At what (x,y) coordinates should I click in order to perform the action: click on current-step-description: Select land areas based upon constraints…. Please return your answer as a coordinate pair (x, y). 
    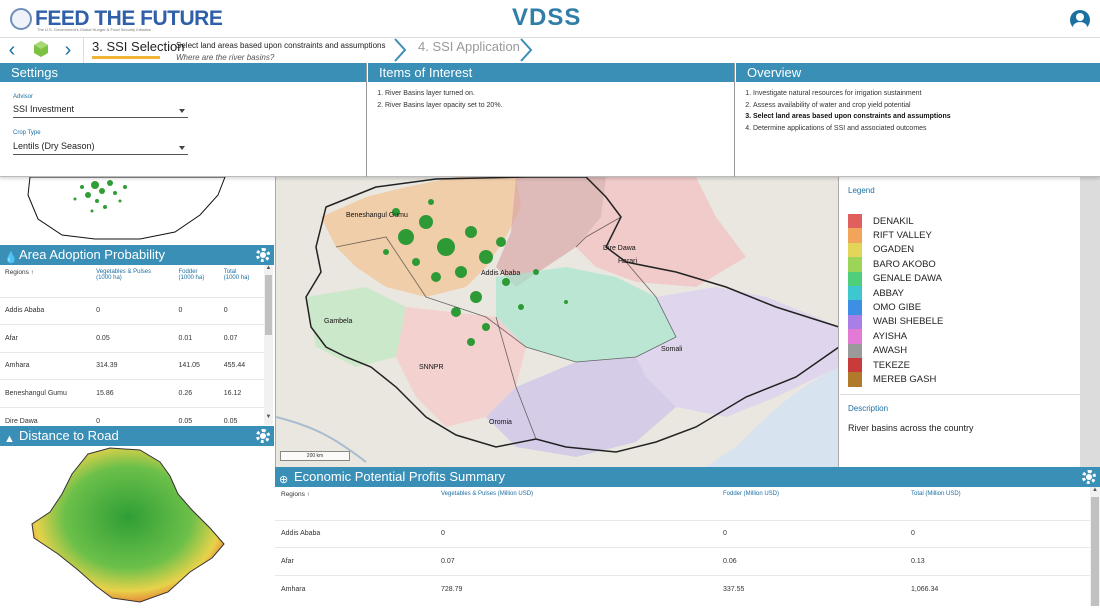
    Looking at the image, I should click on (280, 52).